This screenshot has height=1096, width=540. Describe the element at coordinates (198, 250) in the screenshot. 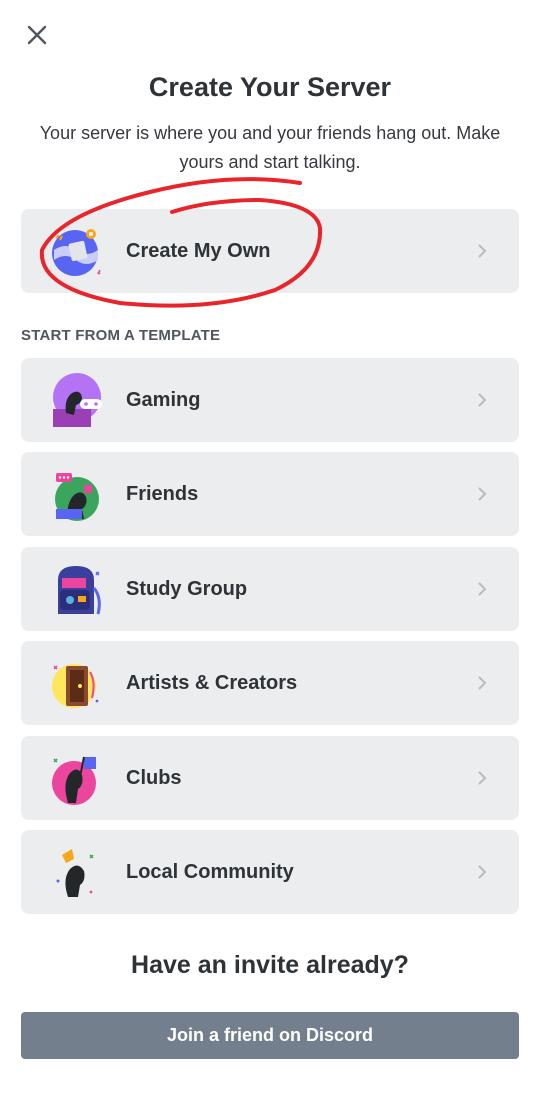

I see `create-my-own-label: Create My Own` at that location.